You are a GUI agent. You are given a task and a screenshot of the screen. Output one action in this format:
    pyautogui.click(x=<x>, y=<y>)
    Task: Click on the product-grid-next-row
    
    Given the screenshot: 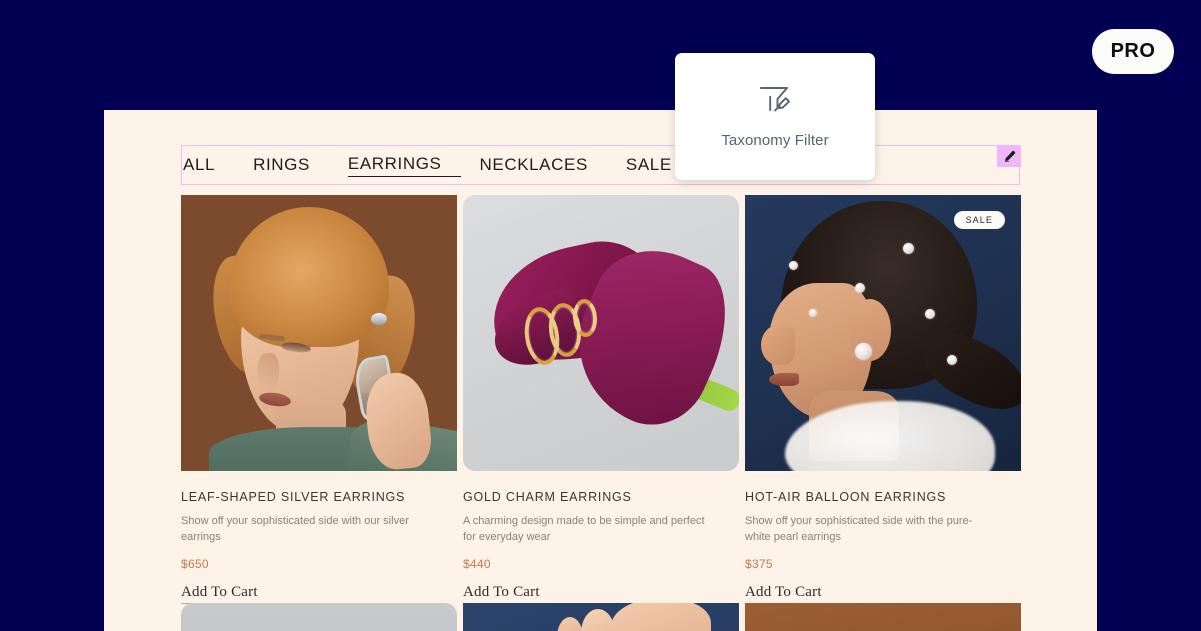 What is the action you would take?
    pyautogui.click(x=601, y=617)
    